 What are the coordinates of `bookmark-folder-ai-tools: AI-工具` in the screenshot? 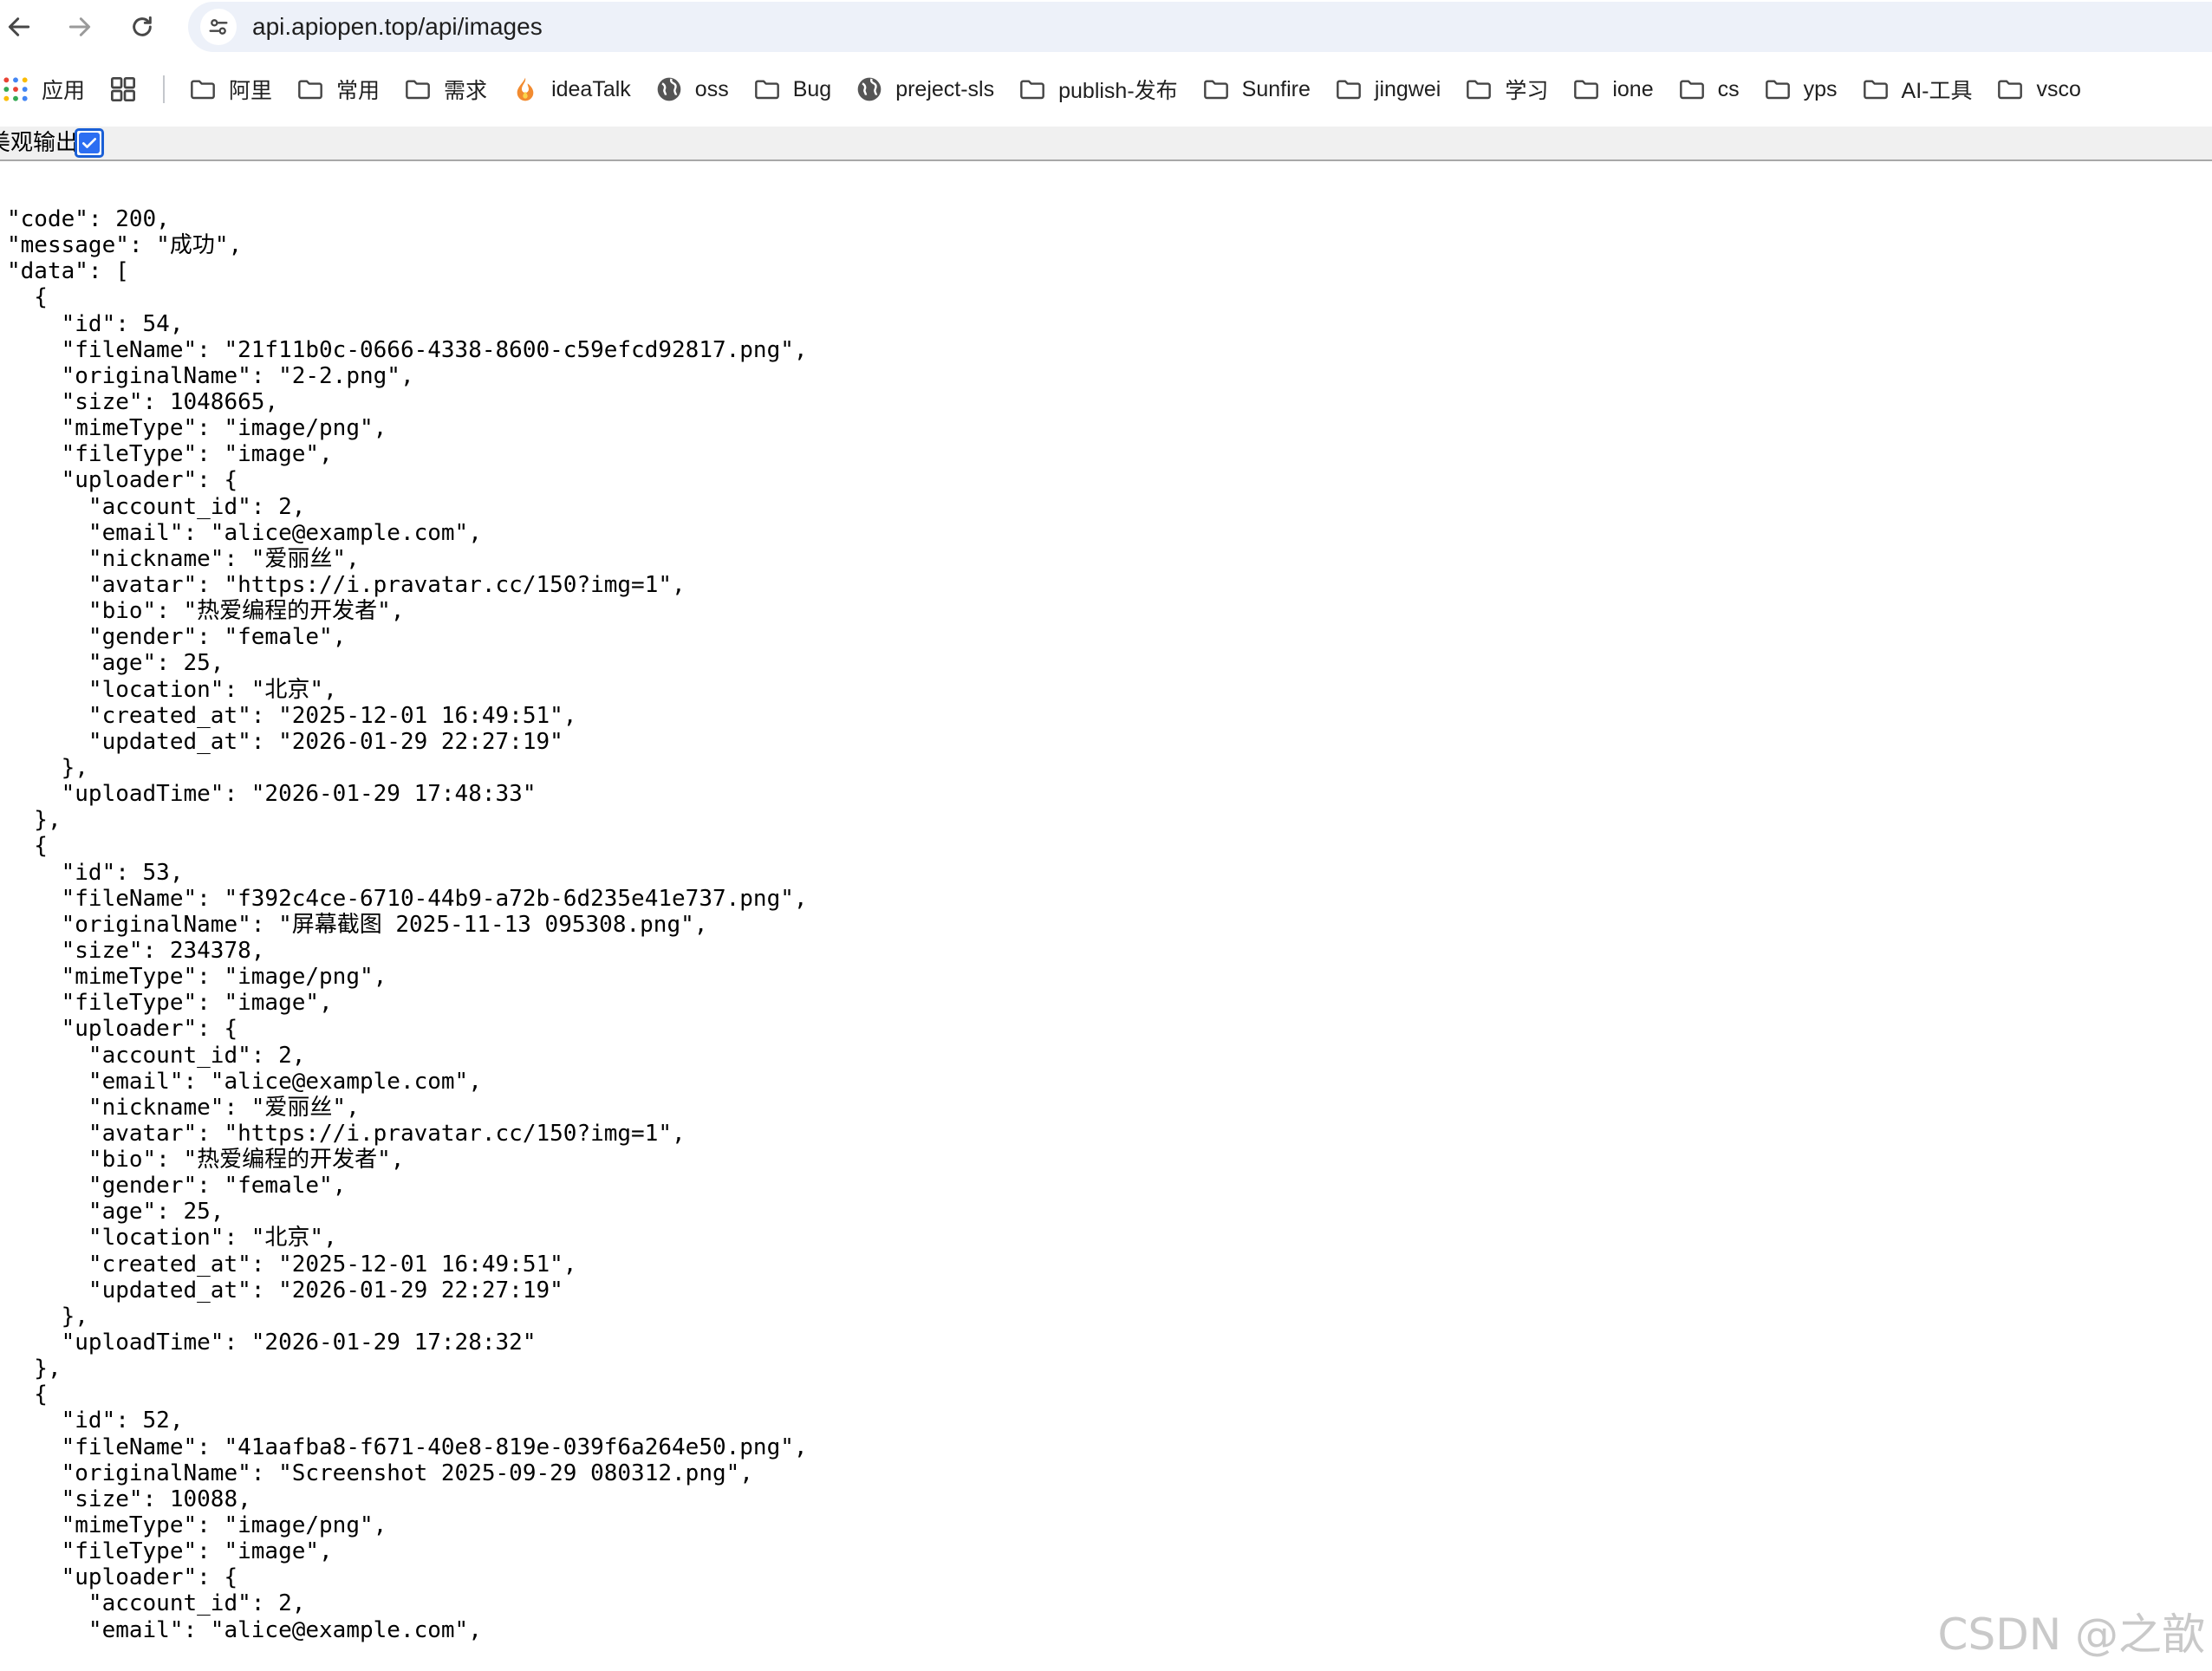 It's located at (1917, 89).